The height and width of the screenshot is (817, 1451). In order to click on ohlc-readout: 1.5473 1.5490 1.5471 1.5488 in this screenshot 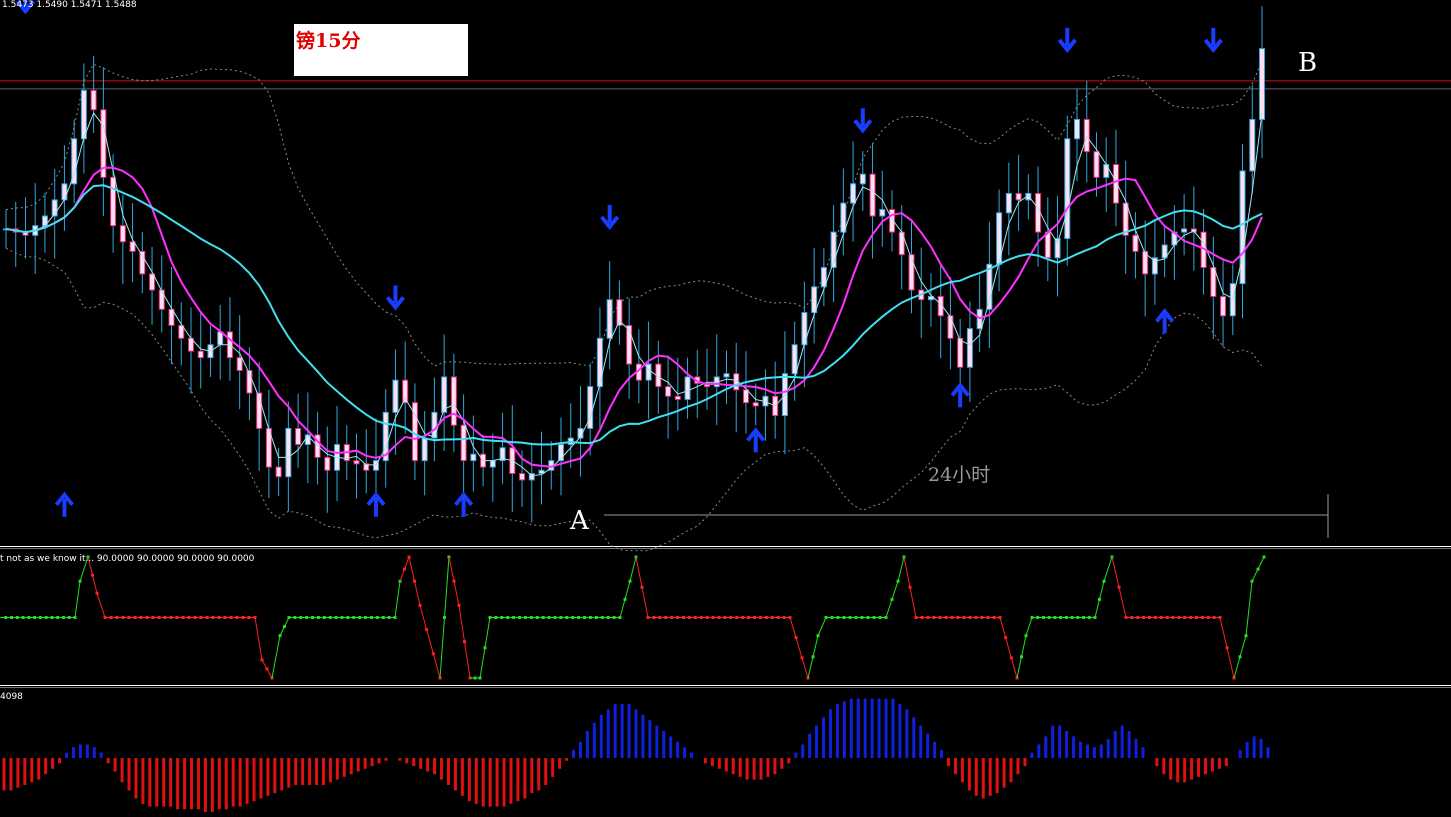, I will do `click(69, 5)`.